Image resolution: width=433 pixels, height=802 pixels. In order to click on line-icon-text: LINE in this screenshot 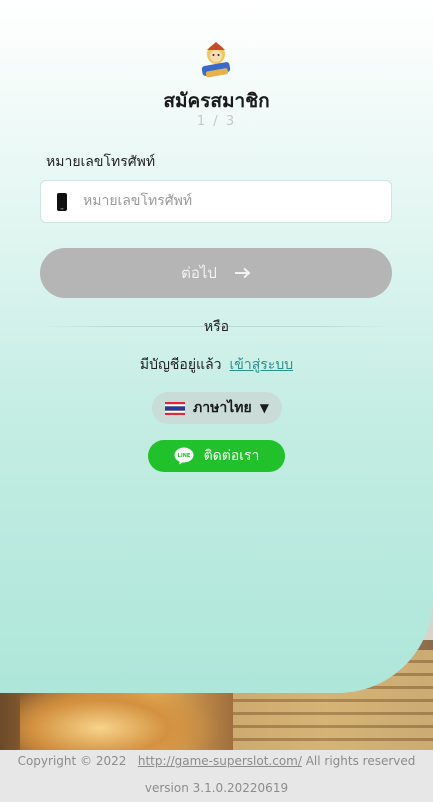, I will do `click(183, 456)`.